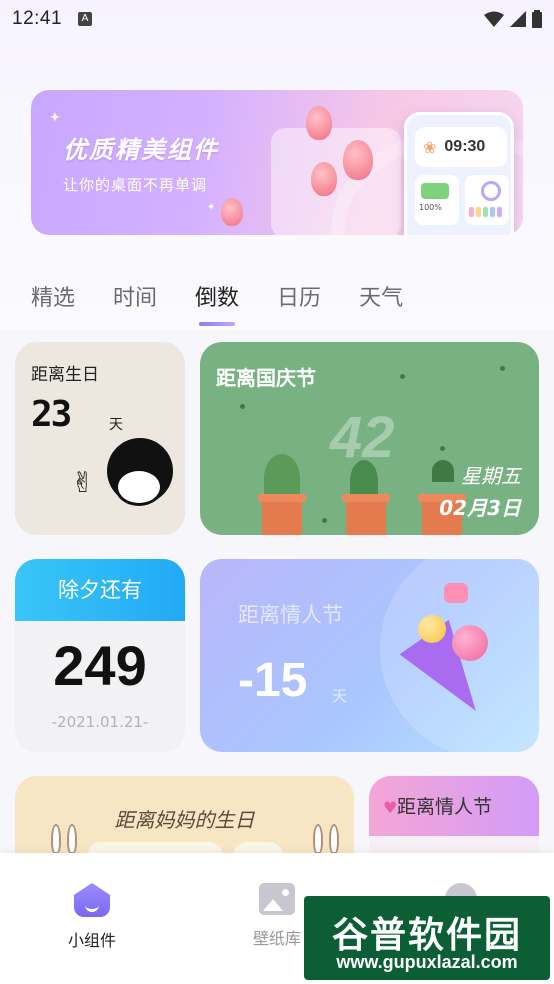 This screenshot has width=554, height=984. Describe the element at coordinates (85, 19) in the screenshot. I see `notification-icon: A` at that location.